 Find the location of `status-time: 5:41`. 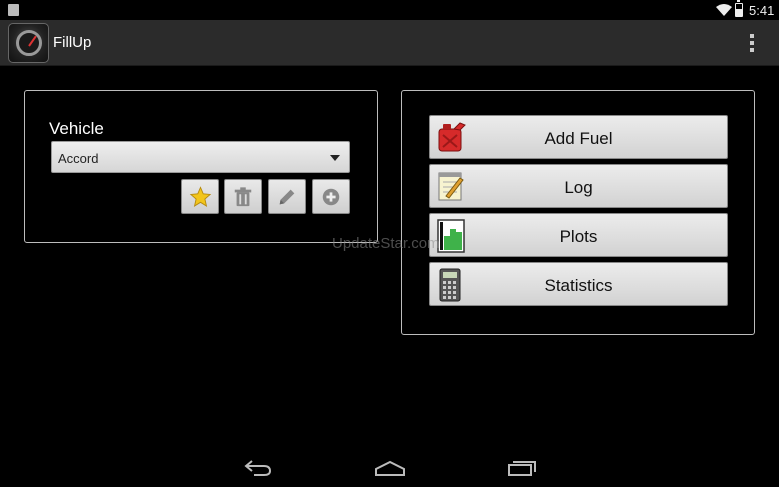

status-time: 5:41 is located at coordinates (762, 10).